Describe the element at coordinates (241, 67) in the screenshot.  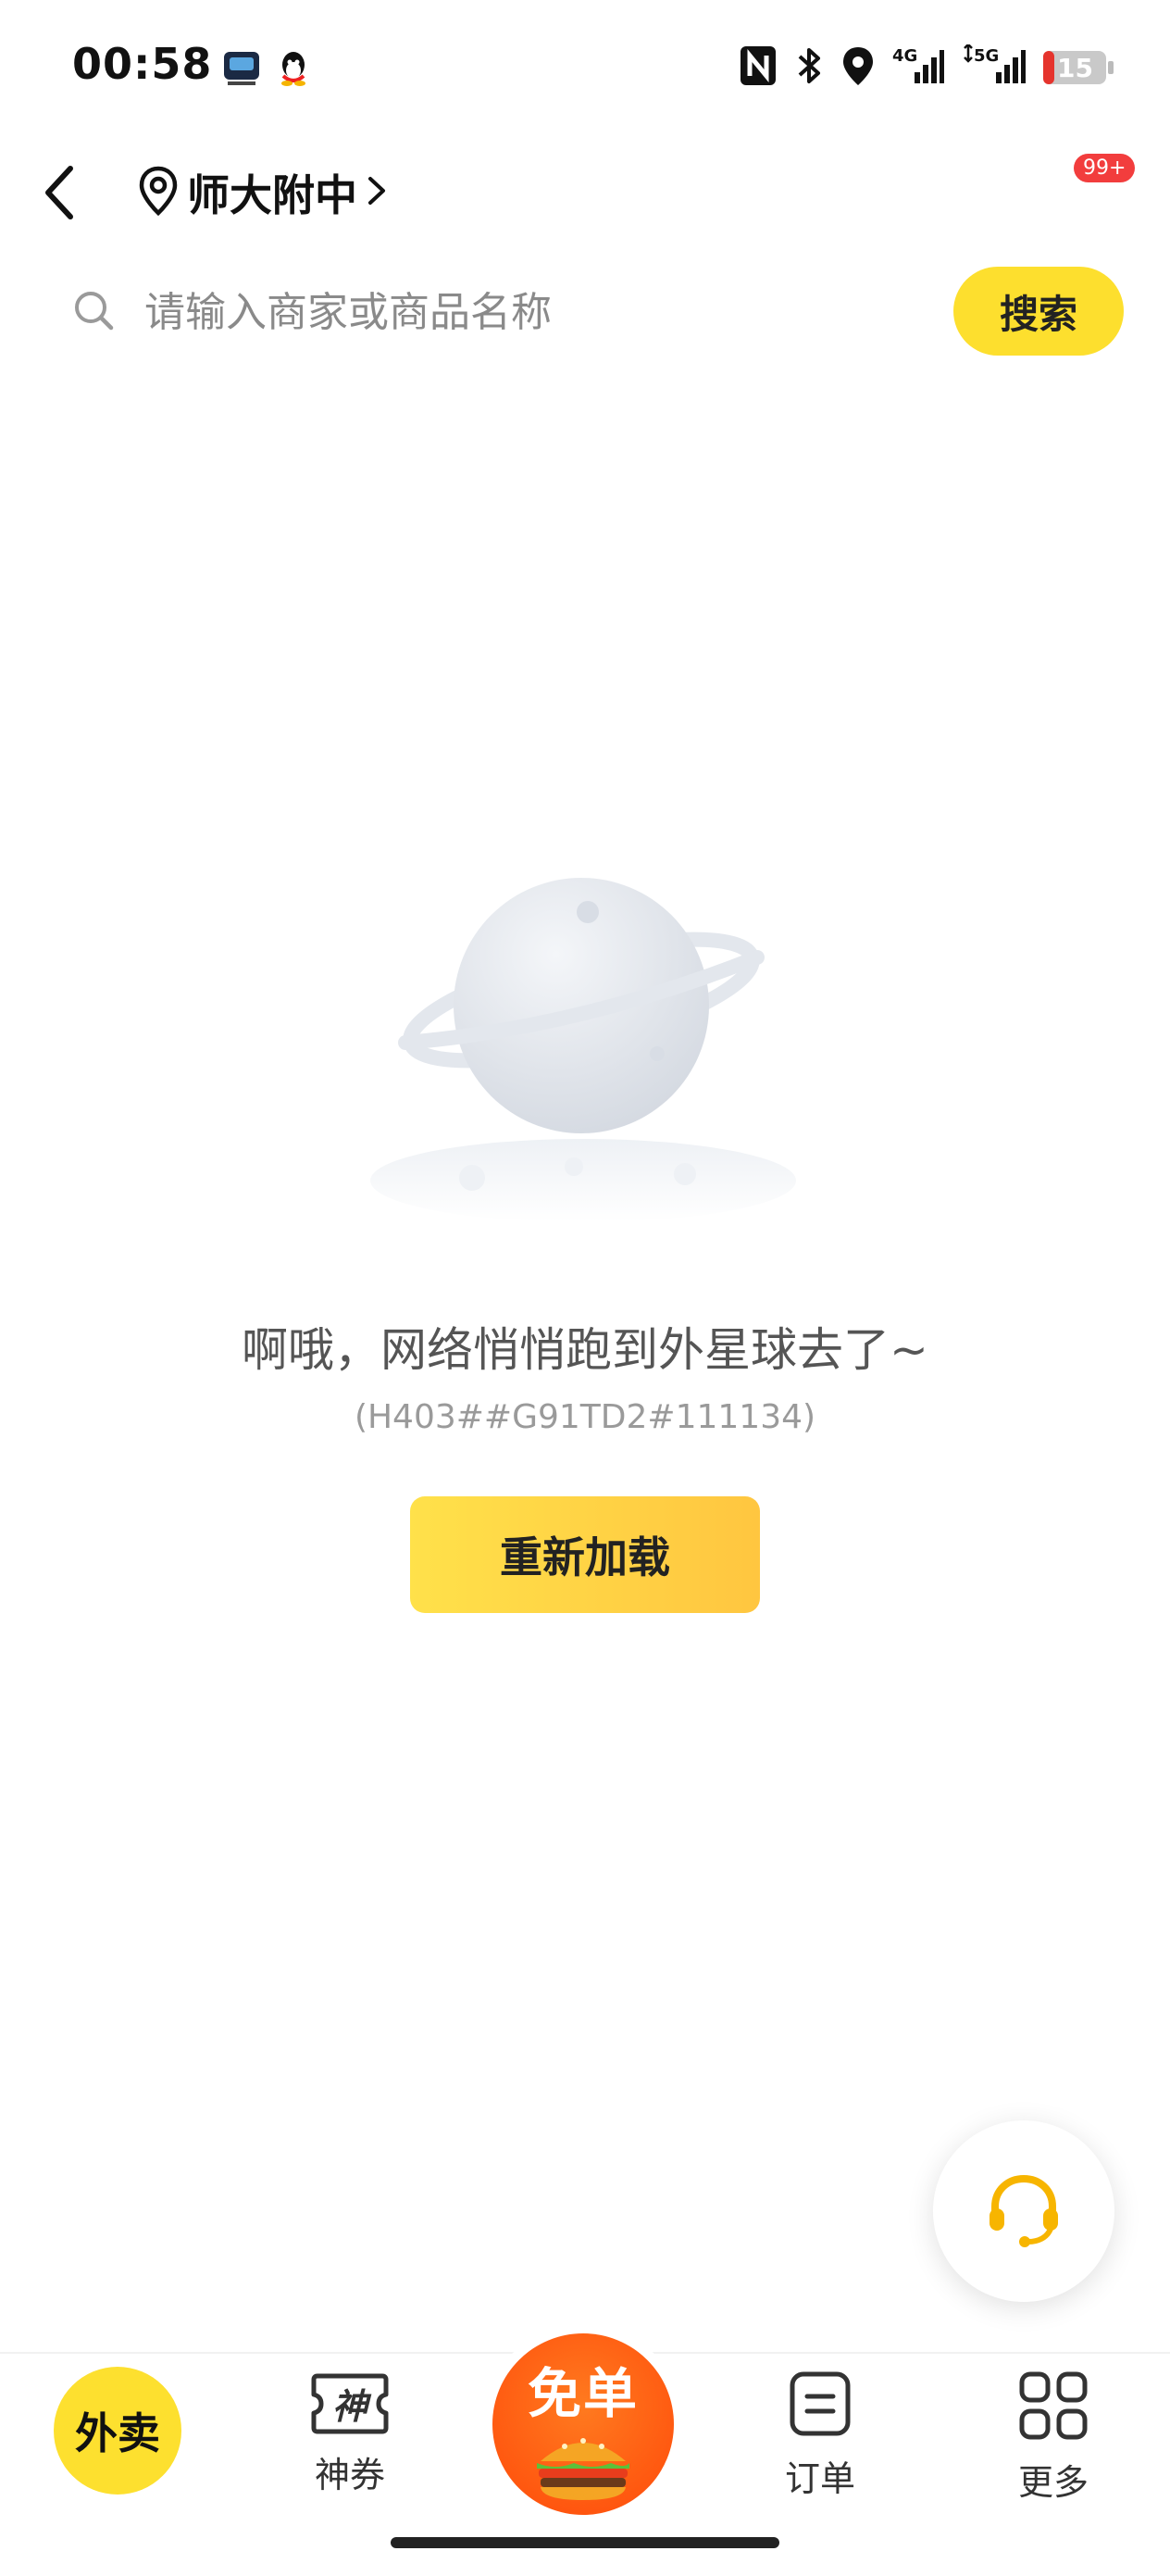
I see `app-notification-icon` at that location.